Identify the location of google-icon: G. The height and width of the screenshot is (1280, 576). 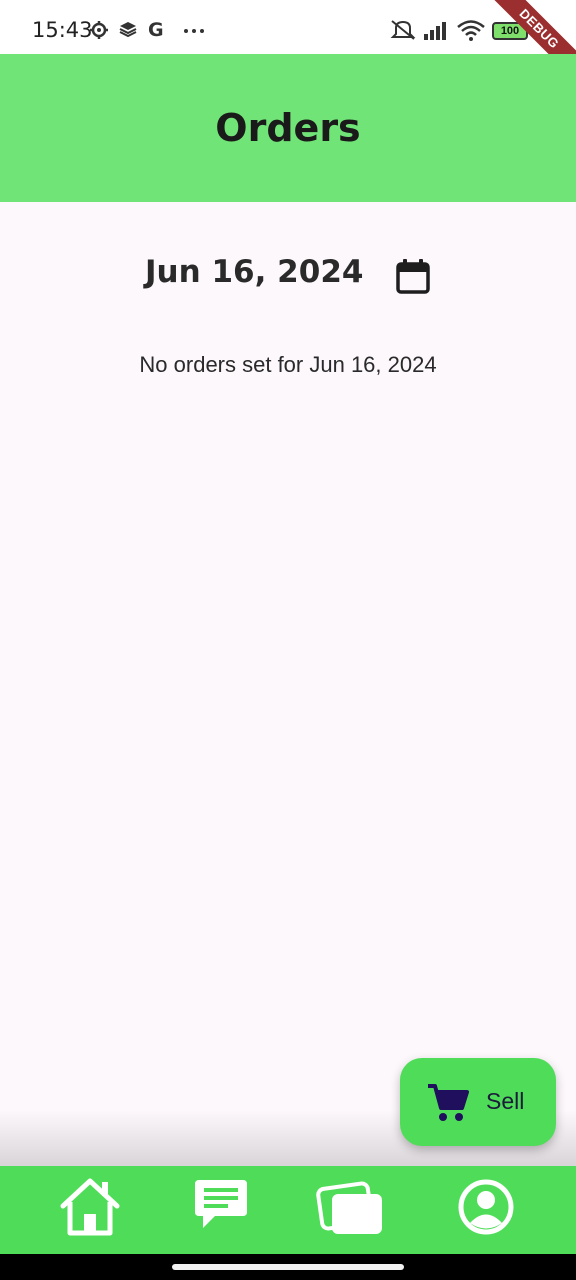
(157, 31).